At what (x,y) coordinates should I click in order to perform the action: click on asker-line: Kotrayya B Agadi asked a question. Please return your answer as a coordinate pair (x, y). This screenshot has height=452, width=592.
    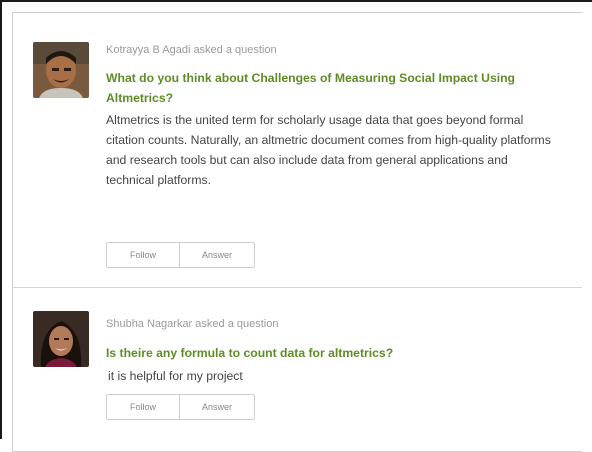
    Looking at the image, I should click on (191, 50).